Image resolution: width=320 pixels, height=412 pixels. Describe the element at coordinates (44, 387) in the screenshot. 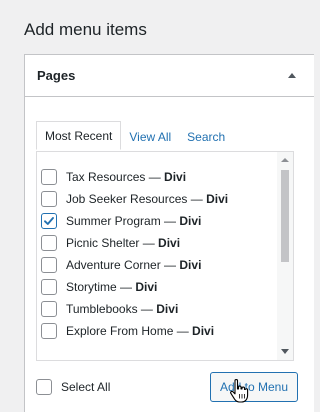

I see `select-all-checkbox` at that location.